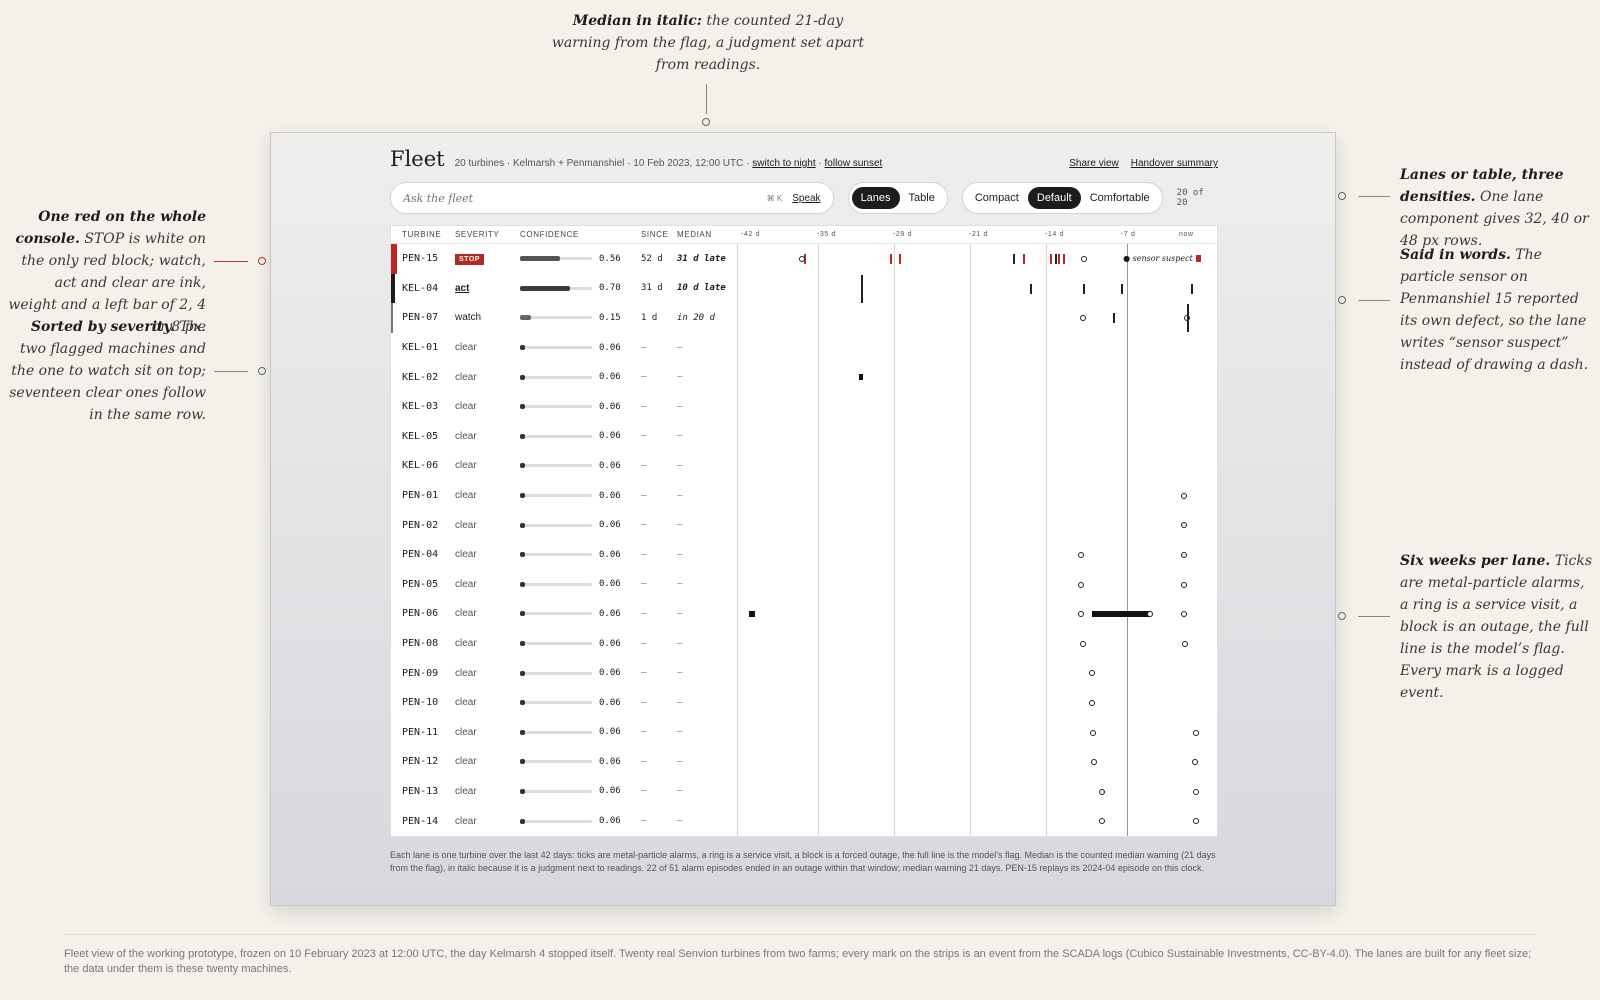 Image resolution: width=1600 pixels, height=1000 pixels. What do you see at coordinates (804, 377) in the screenshot?
I see `table-row: KEL-02 clear 0.06 – –` at bounding box center [804, 377].